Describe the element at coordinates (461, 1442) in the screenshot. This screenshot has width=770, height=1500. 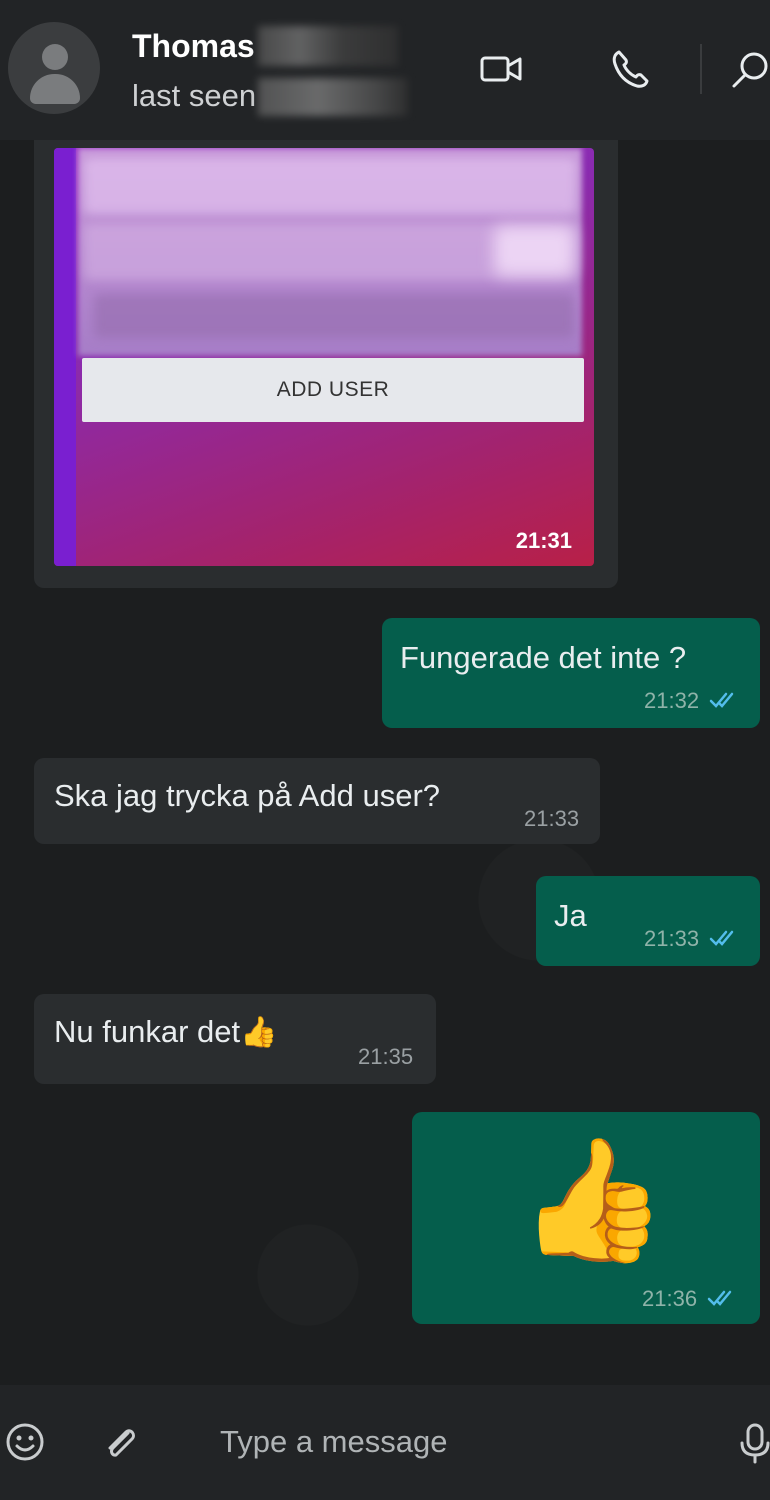
I see `message-input` at that location.